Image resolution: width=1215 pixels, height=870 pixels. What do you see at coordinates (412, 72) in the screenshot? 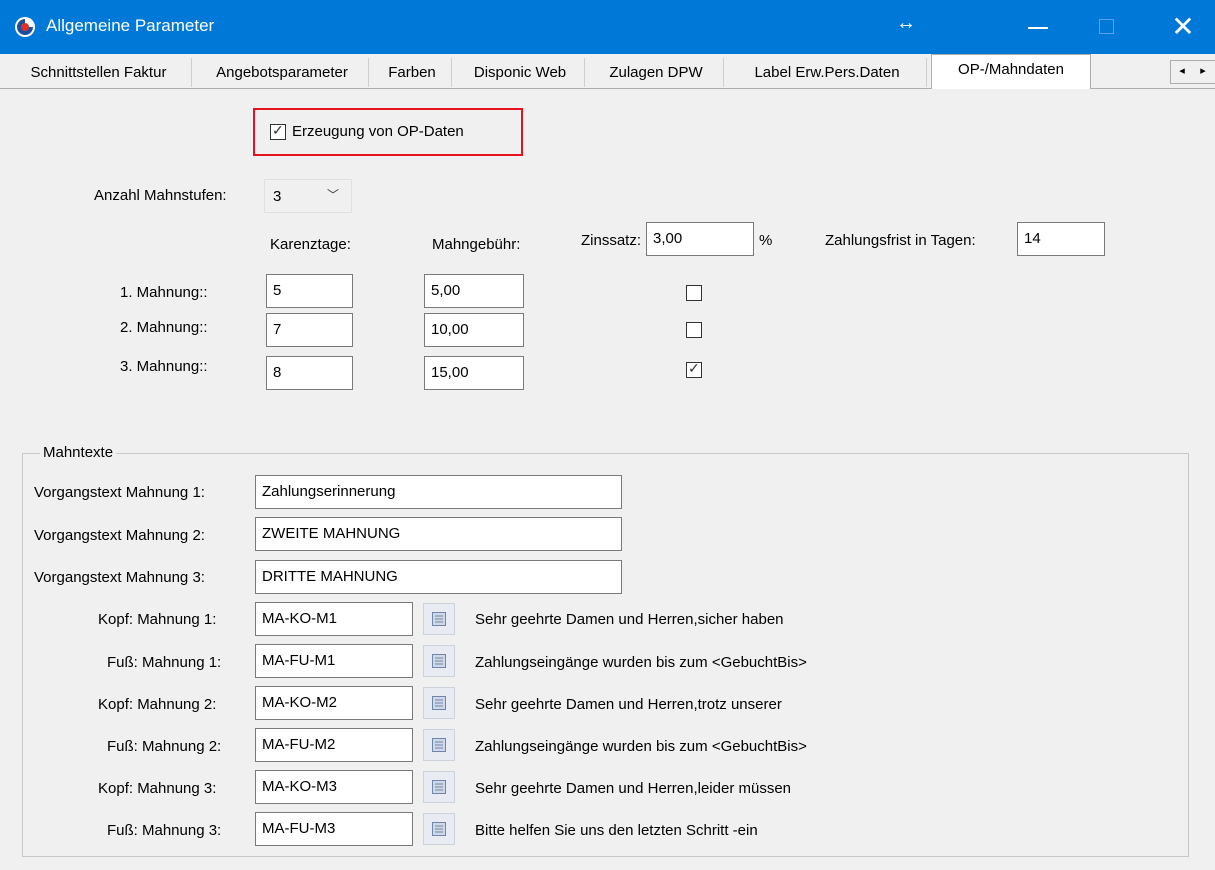
I see `tab-farben: Farben` at bounding box center [412, 72].